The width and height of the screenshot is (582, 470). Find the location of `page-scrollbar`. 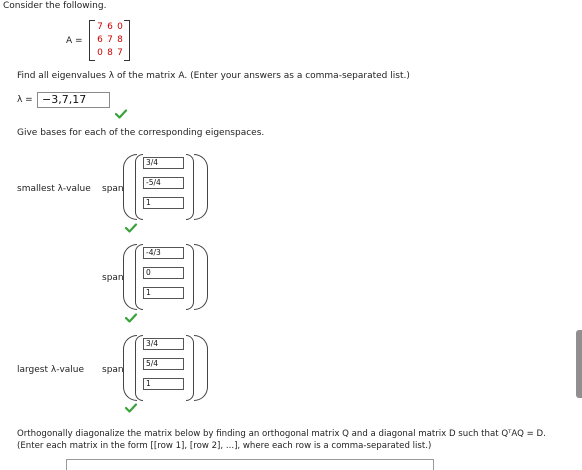

page-scrollbar is located at coordinates (579, 364).